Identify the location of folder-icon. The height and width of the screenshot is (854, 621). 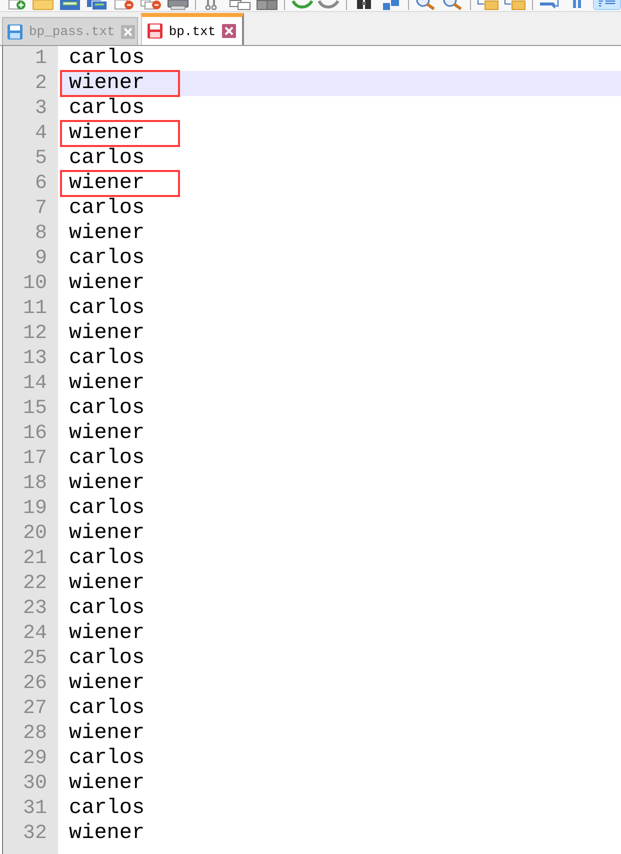
(43, 5).